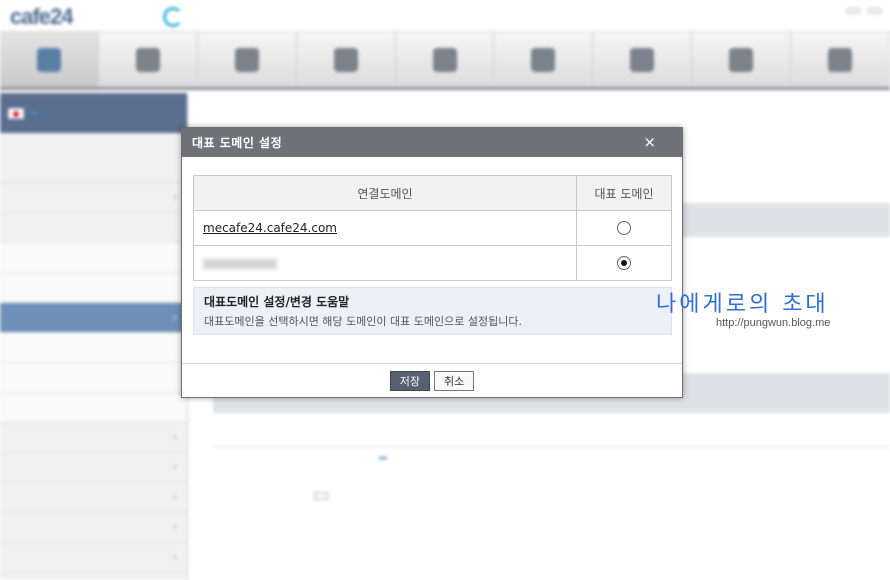 The width and height of the screenshot is (890, 580). Describe the element at coordinates (93, 113) in the screenshot. I see `sidebar-header` at that location.